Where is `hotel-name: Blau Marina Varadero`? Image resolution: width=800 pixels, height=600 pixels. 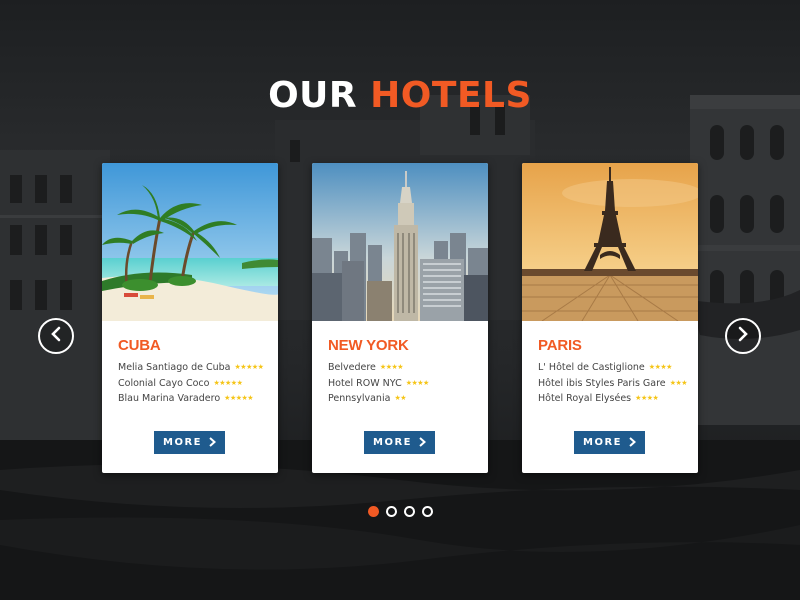
hotel-name: Blau Marina Varadero is located at coordinates (169, 398).